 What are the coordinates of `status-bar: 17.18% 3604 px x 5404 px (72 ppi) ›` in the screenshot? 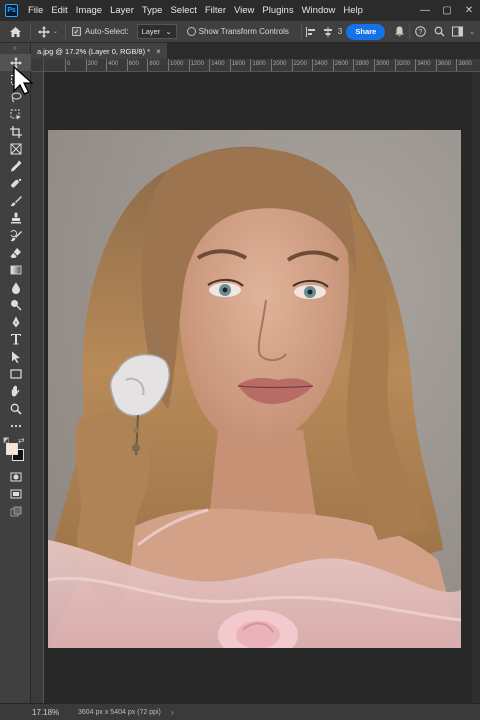 It's located at (240, 711).